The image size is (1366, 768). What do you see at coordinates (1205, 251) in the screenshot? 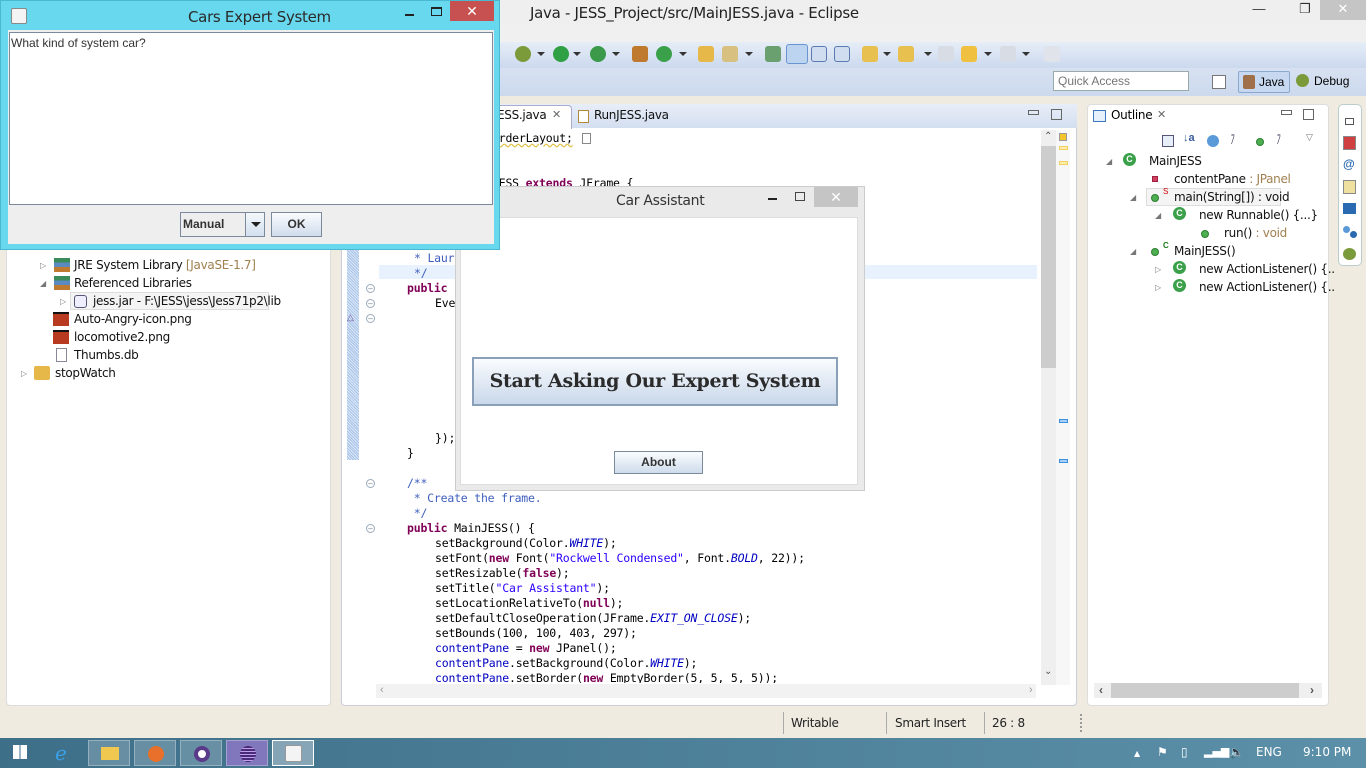
I see `outline-item-constructor: MainJESS()` at bounding box center [1205, 251].